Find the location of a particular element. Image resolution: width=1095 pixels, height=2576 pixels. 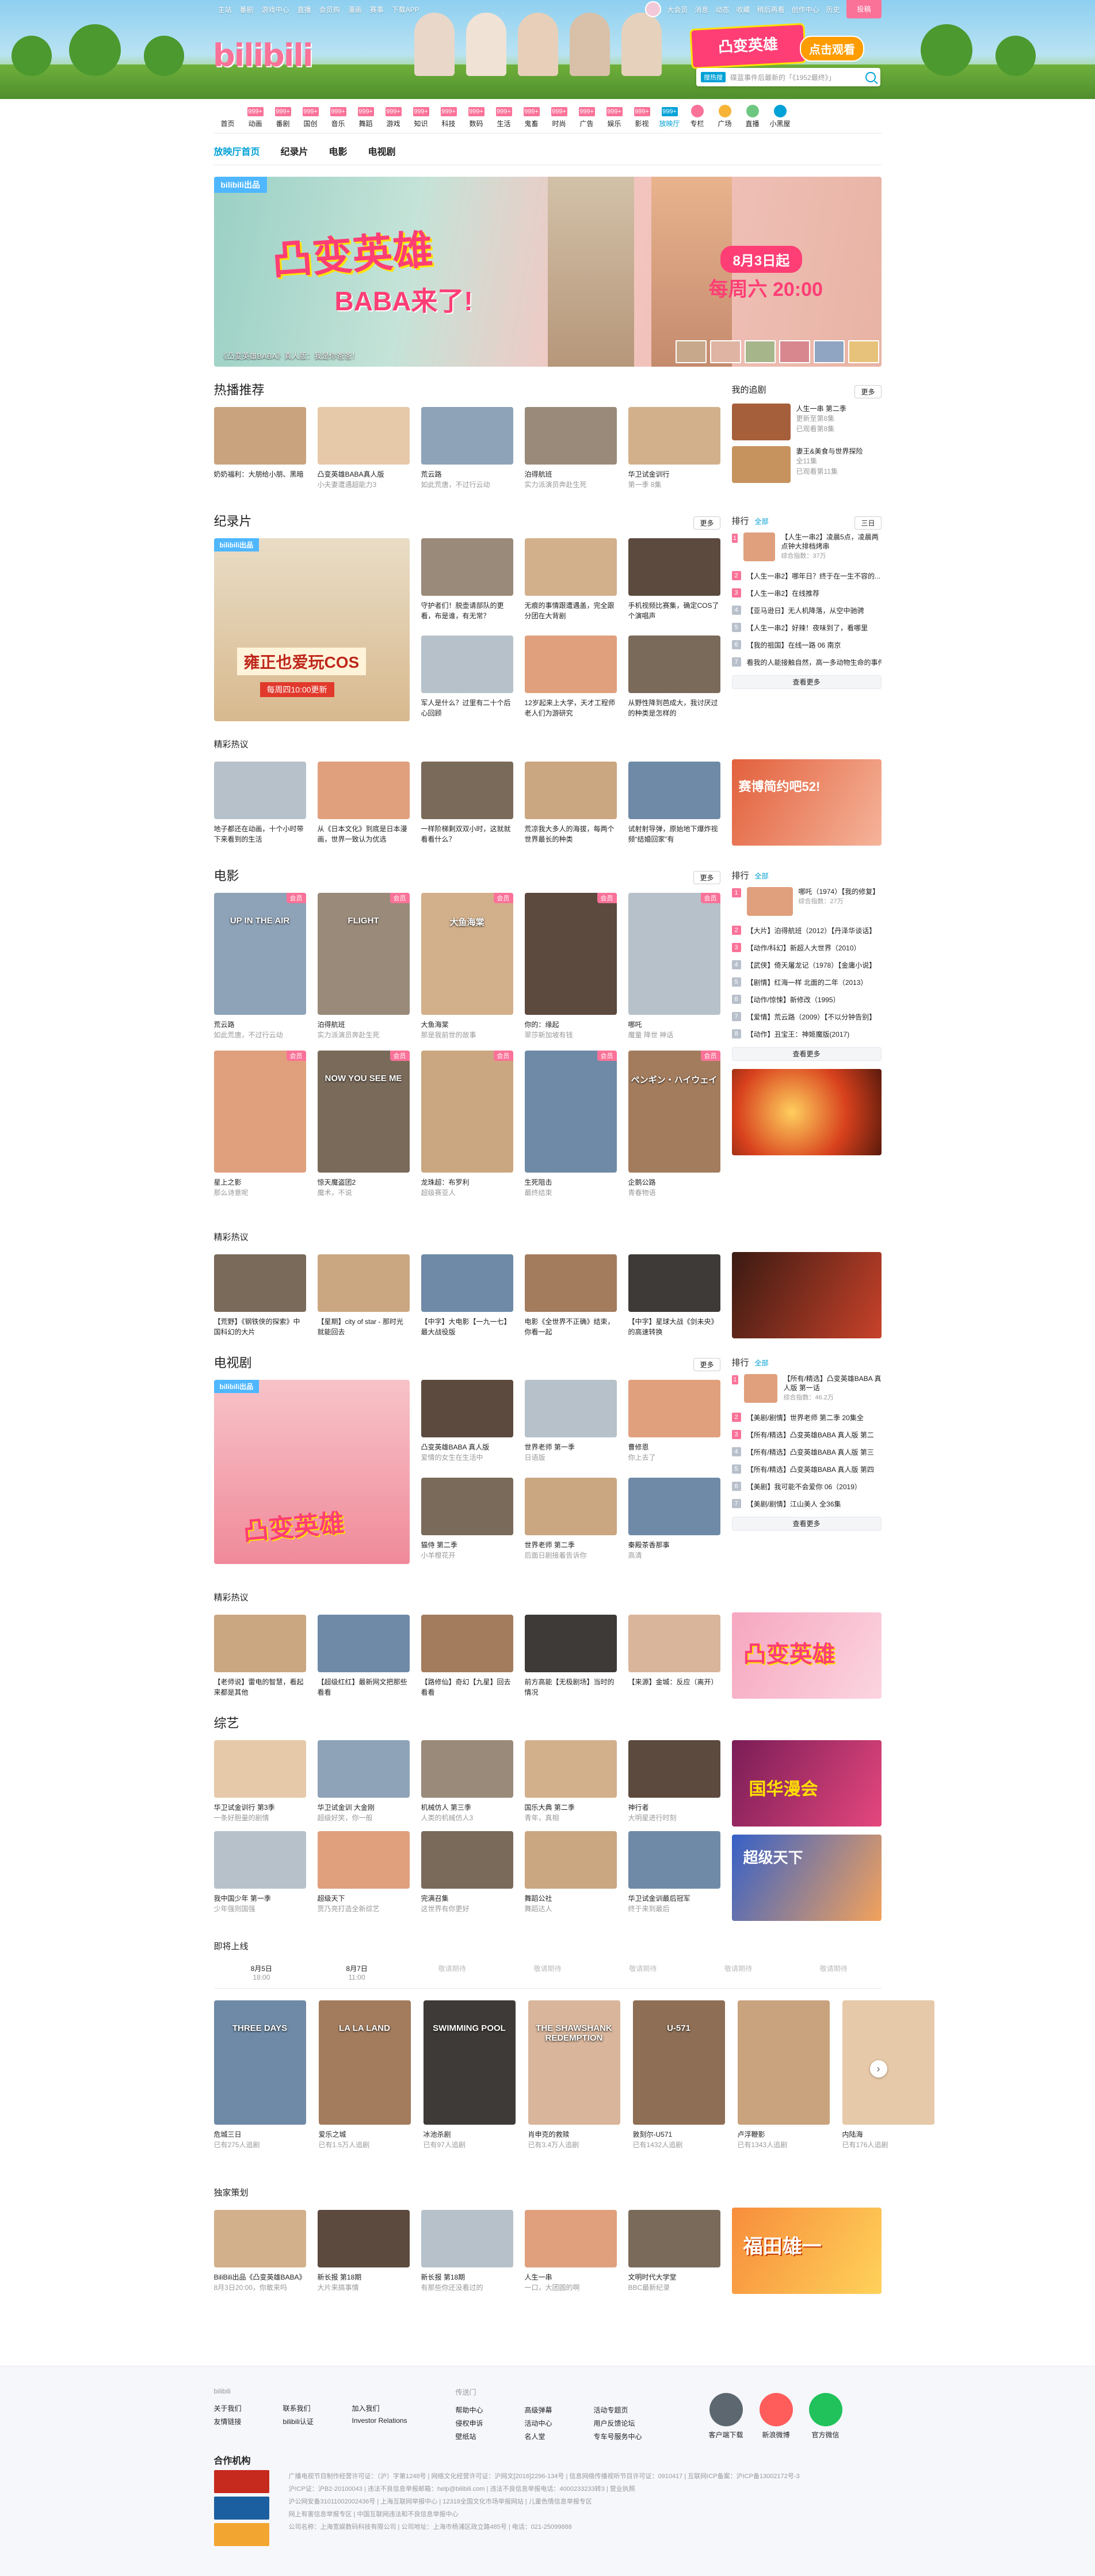

video-title: 试射射导弹，原始地下爆炸视频“结婚回家”有 is located at coordinates (674, 834).